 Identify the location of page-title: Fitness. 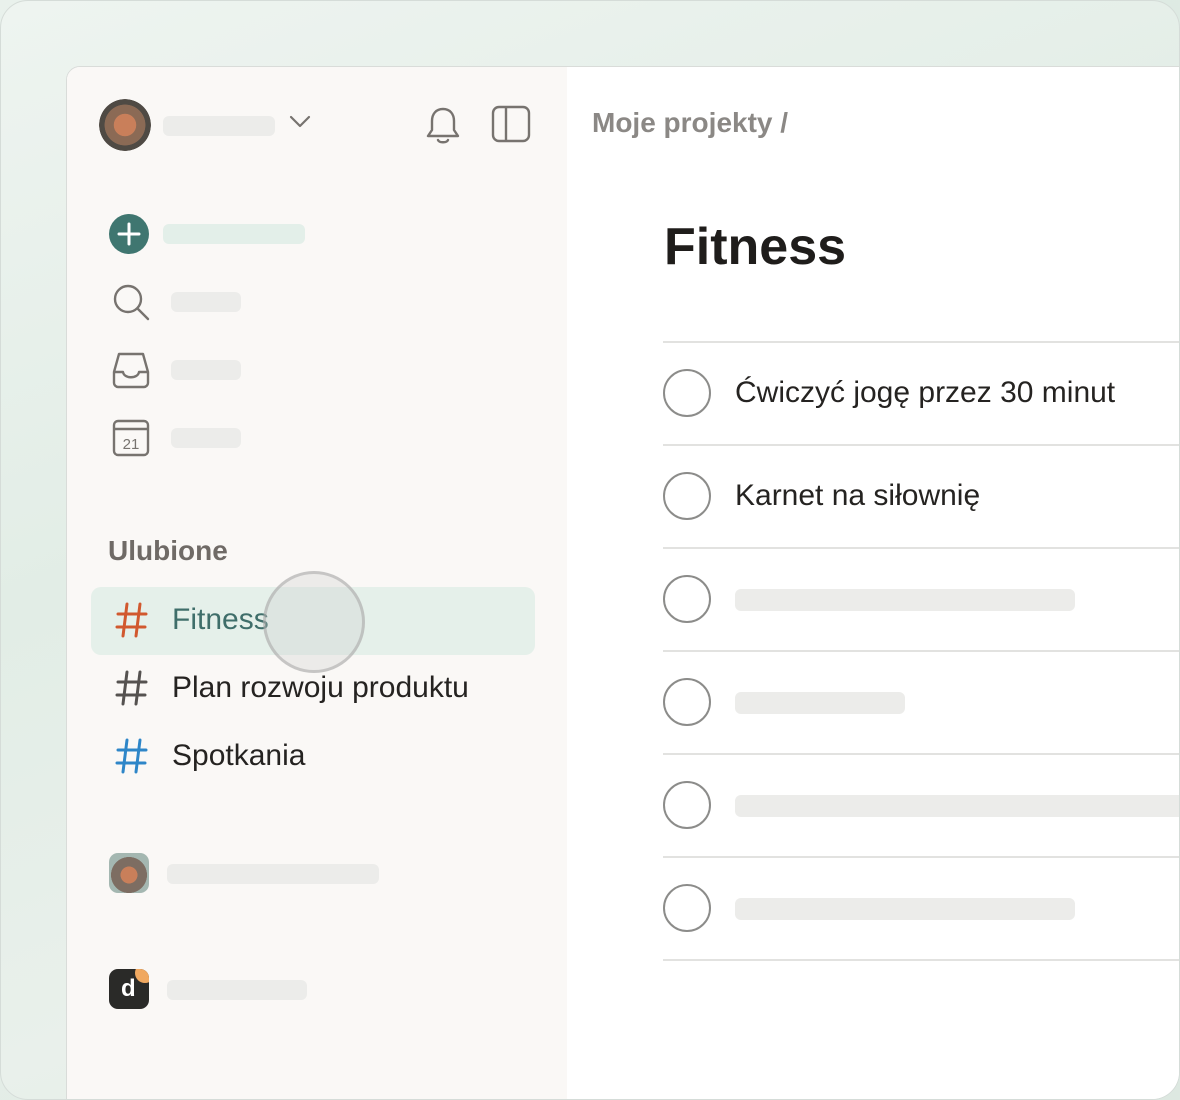
(755, 247).